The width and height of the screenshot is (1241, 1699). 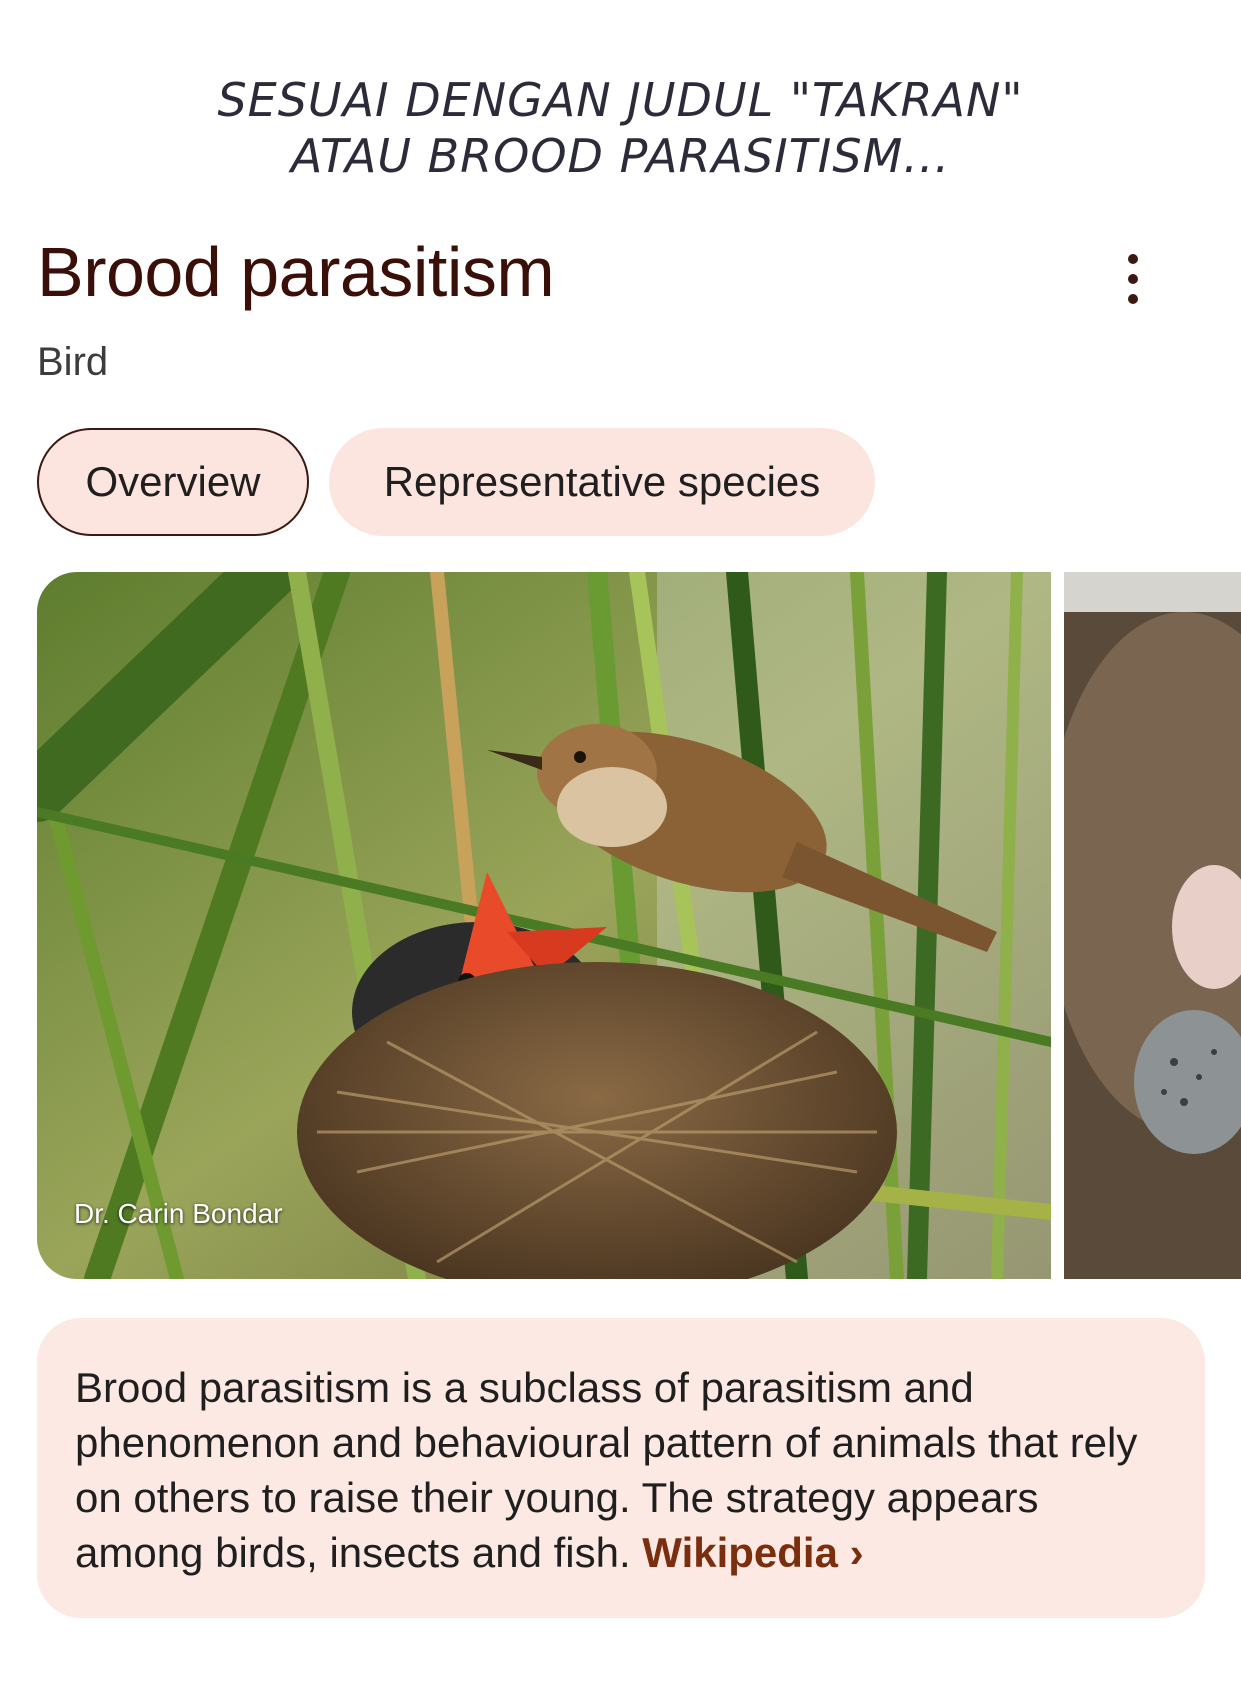 What do you see at coordinates (602, 482) in the screenshot?
I see `tab-representative-species: Representative species` at bounding box center [602, 482].